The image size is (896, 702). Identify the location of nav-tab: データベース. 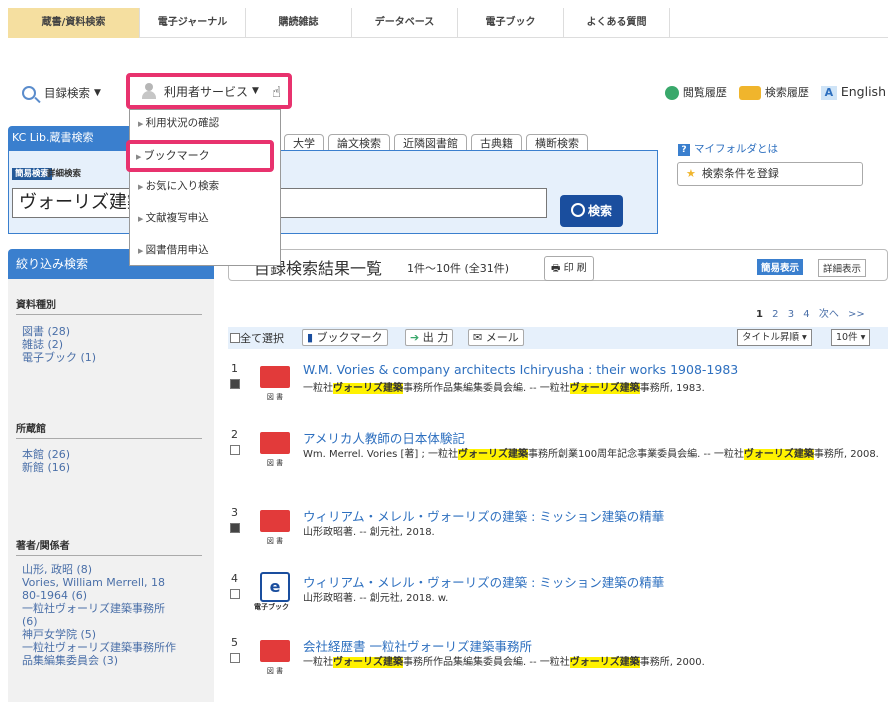
(405, 23).